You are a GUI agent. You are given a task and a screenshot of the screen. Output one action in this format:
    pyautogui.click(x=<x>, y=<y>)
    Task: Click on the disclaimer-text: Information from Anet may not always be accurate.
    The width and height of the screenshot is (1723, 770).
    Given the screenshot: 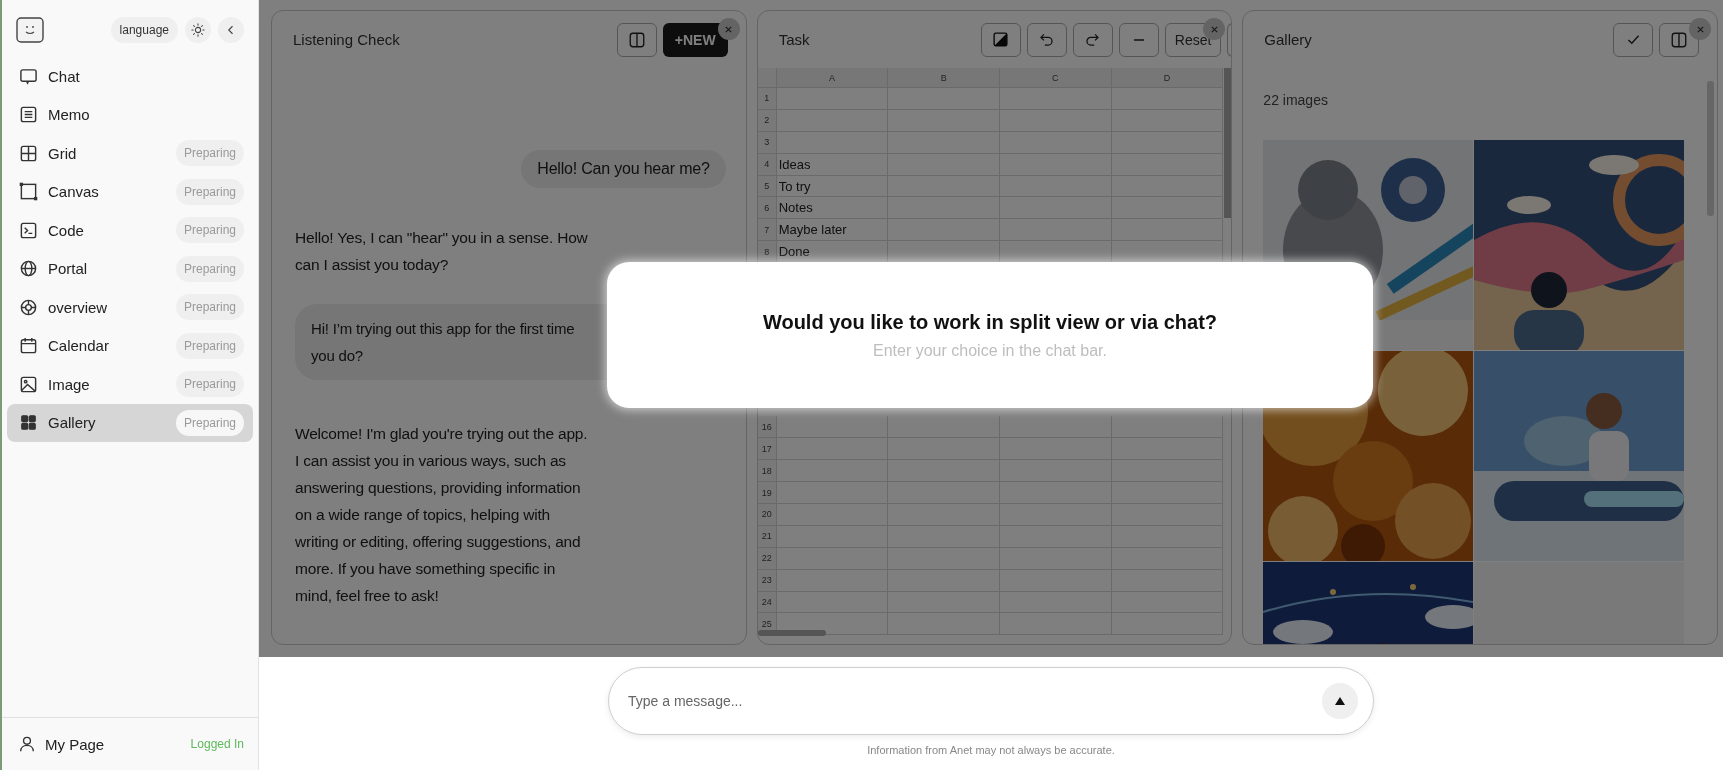 What is the action you would take?
    pyautogui.click(x=991, y=750)
    